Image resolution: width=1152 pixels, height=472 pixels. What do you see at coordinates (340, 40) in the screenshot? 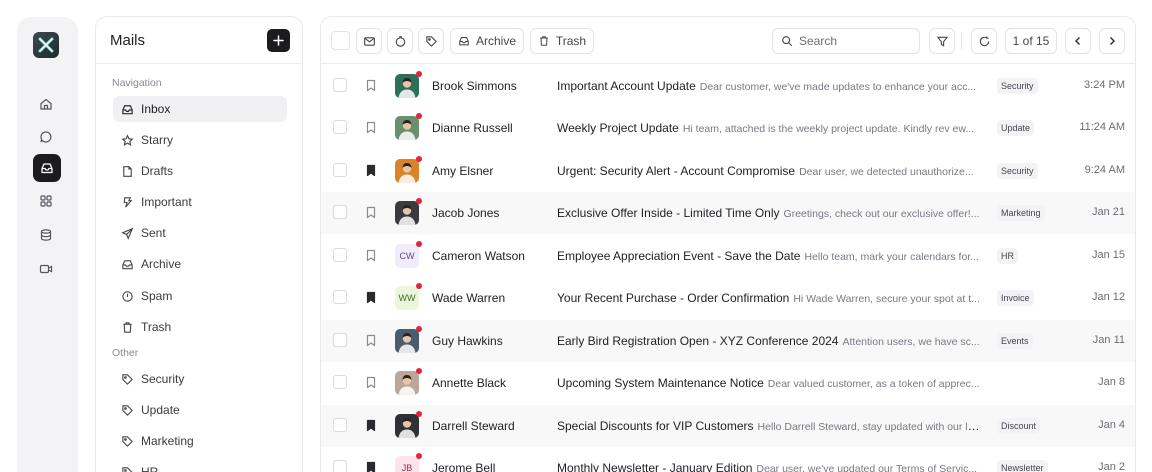
I see `select-all-checkbox` at bounding box center [340, 40].